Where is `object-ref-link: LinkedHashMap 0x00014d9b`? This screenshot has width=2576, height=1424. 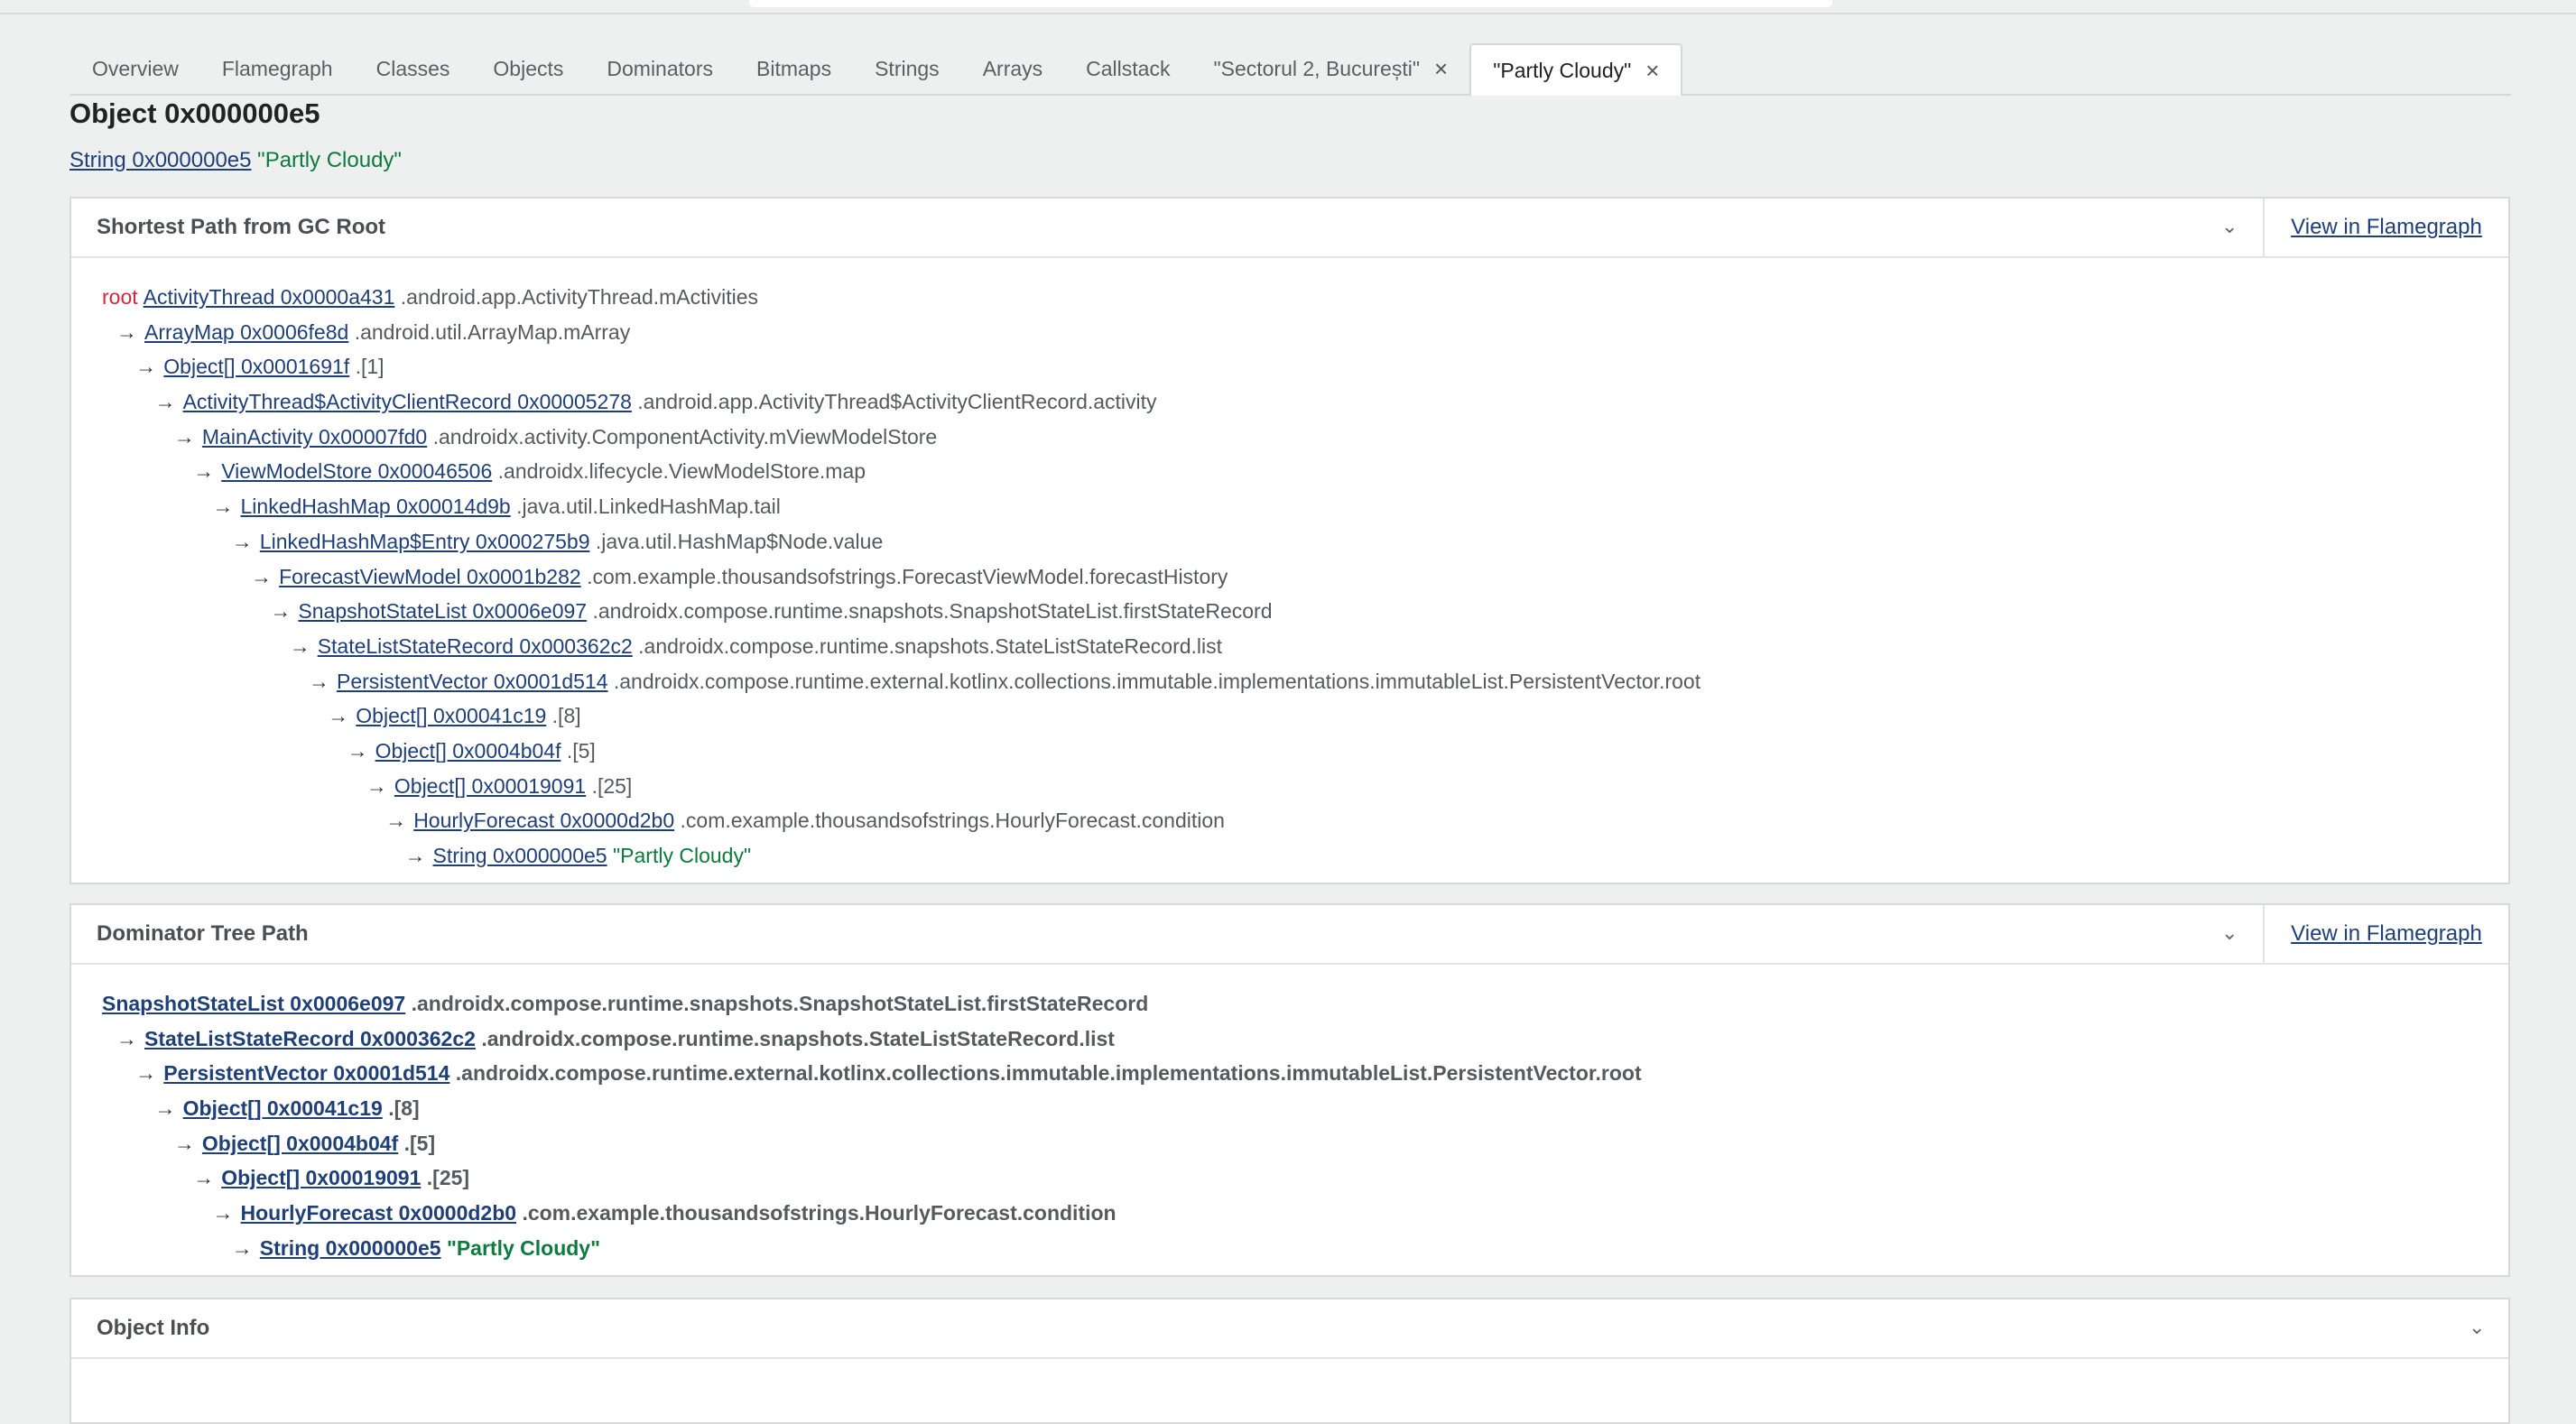
object-ref-link: LinkedHashMap 0x00014d9b is located at coordinates (376, 507).